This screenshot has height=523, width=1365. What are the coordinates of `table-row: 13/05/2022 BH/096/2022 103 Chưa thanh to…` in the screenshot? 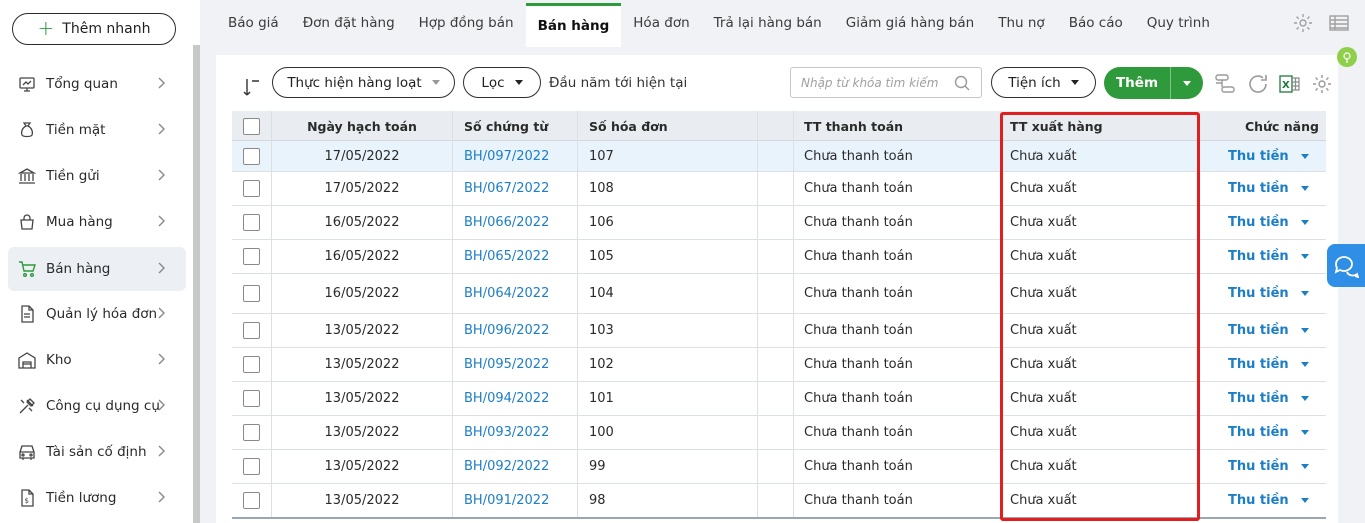 It's located at (779, 331).